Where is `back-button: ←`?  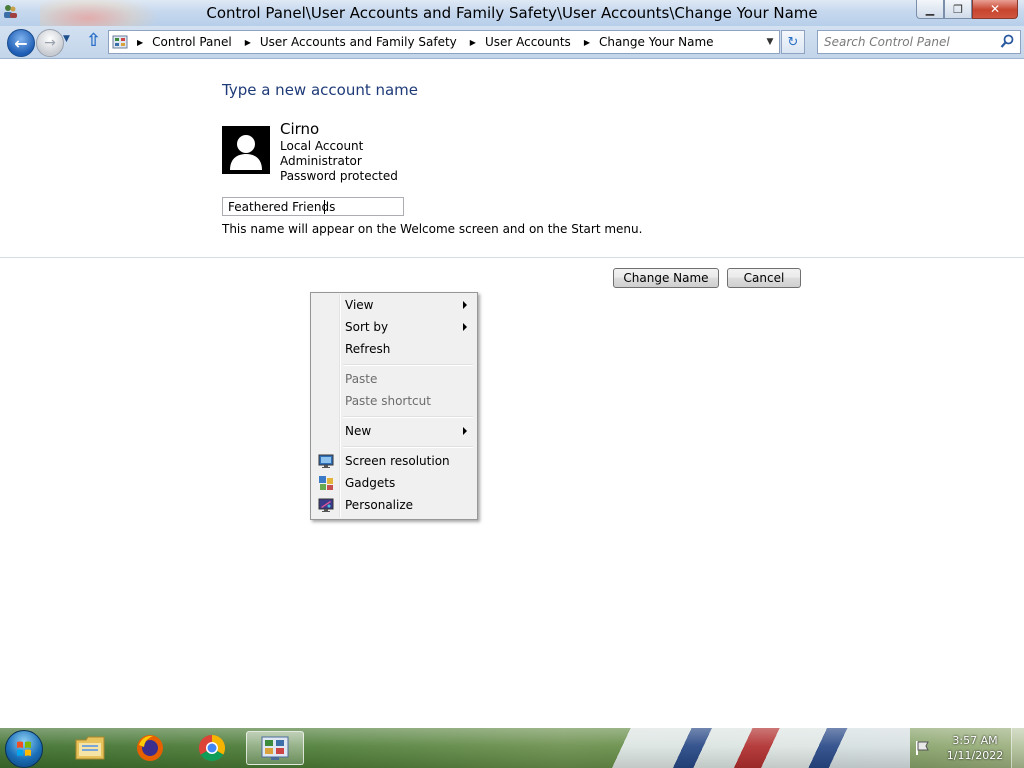
back-button: ← is located at coordinates (21, 43).